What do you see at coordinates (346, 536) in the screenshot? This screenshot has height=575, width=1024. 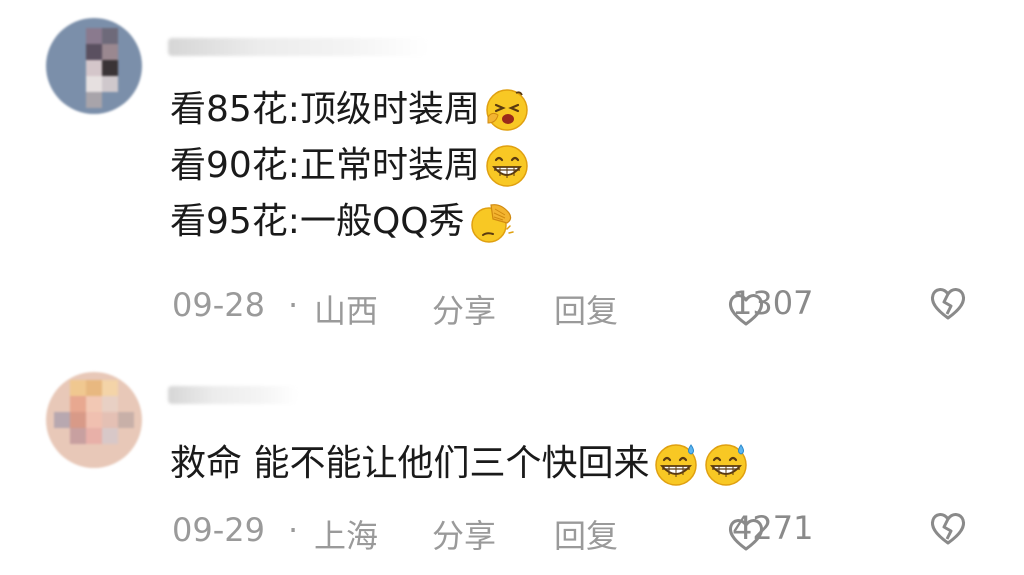 I see `comment-location: 上海` at bounding box center [346, 536].